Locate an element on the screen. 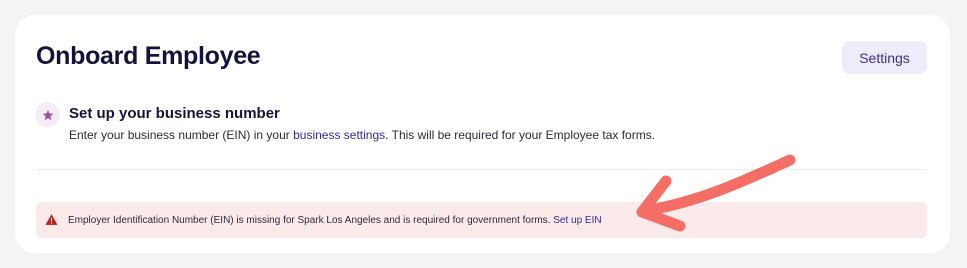 Image resolution: width=967 pixels, height=268 pixels. step-desc-text: Enter your business number (EIN) in your is located at coordinates (181, 135).